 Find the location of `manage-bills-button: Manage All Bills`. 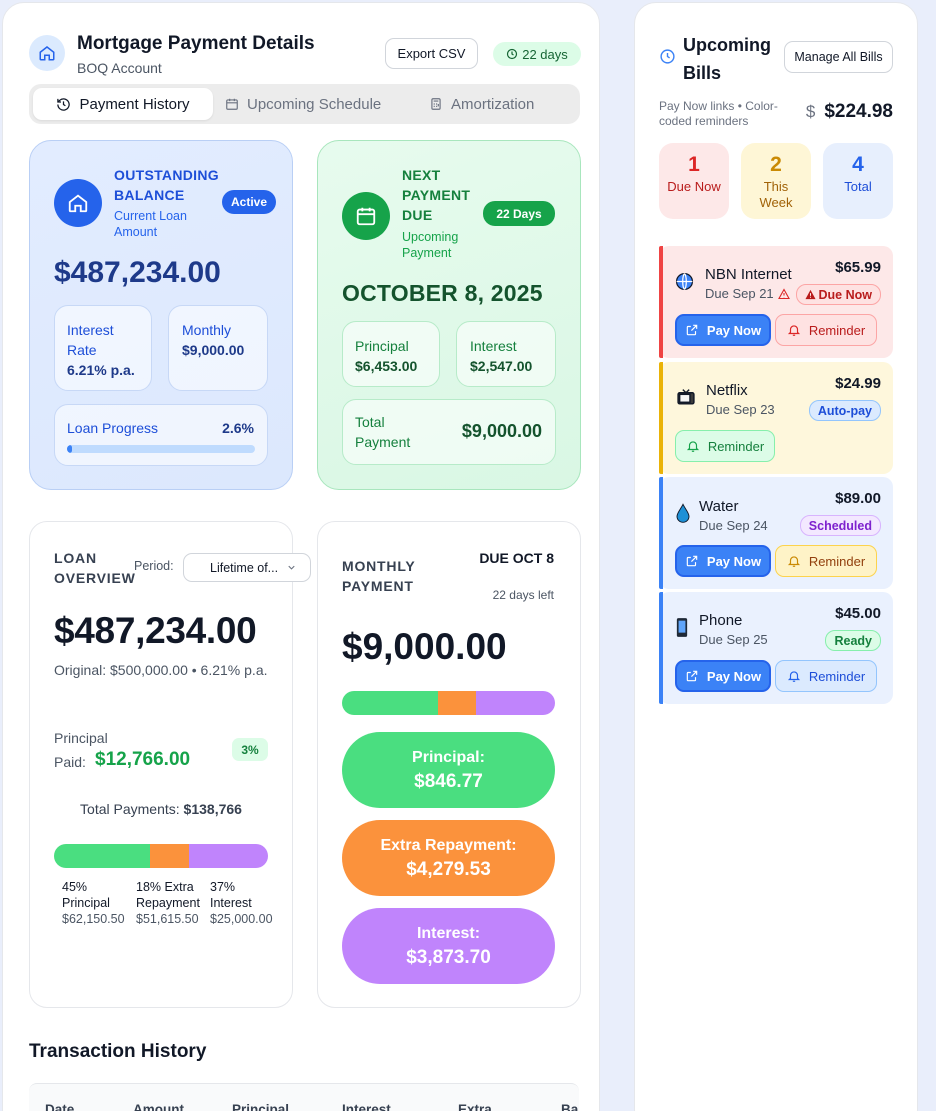

manage-bills-button: Manage All Bills is located at coordinates (838, 57).